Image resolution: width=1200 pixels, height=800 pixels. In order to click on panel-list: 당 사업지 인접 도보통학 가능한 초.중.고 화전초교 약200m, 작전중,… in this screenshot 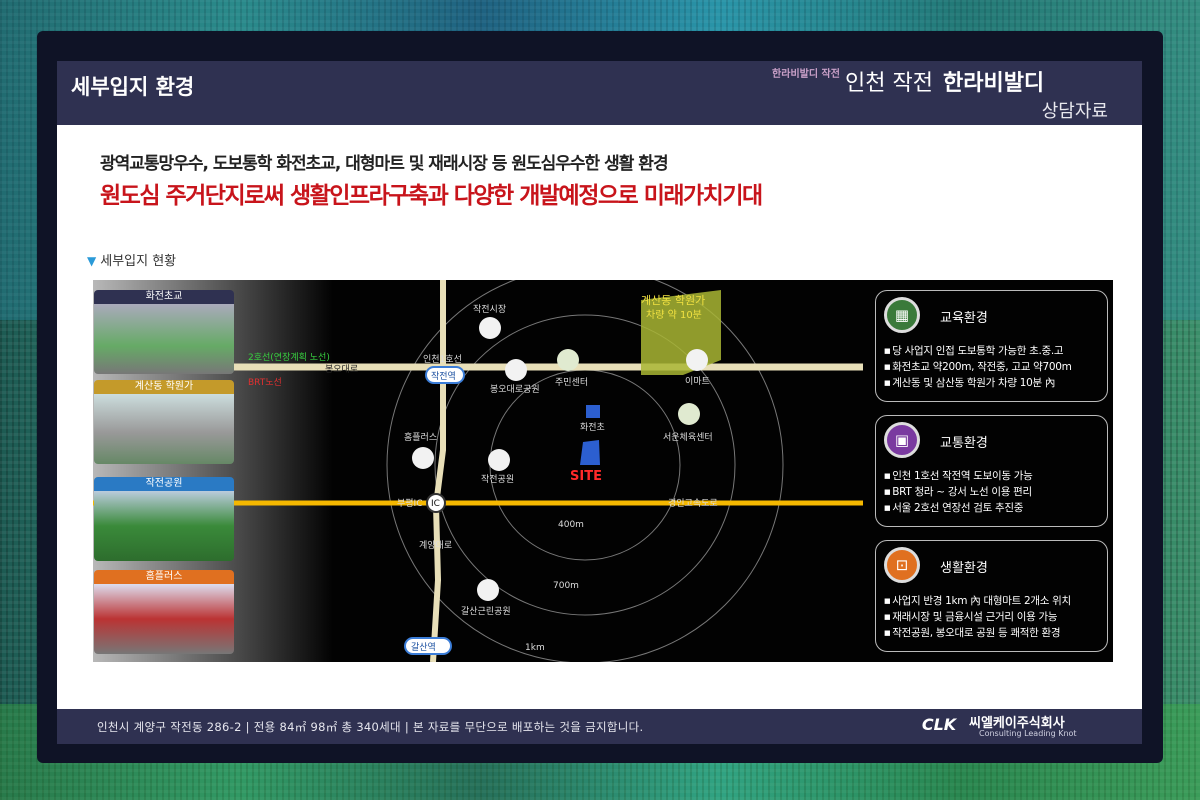, I will do `click(978, 367)`.